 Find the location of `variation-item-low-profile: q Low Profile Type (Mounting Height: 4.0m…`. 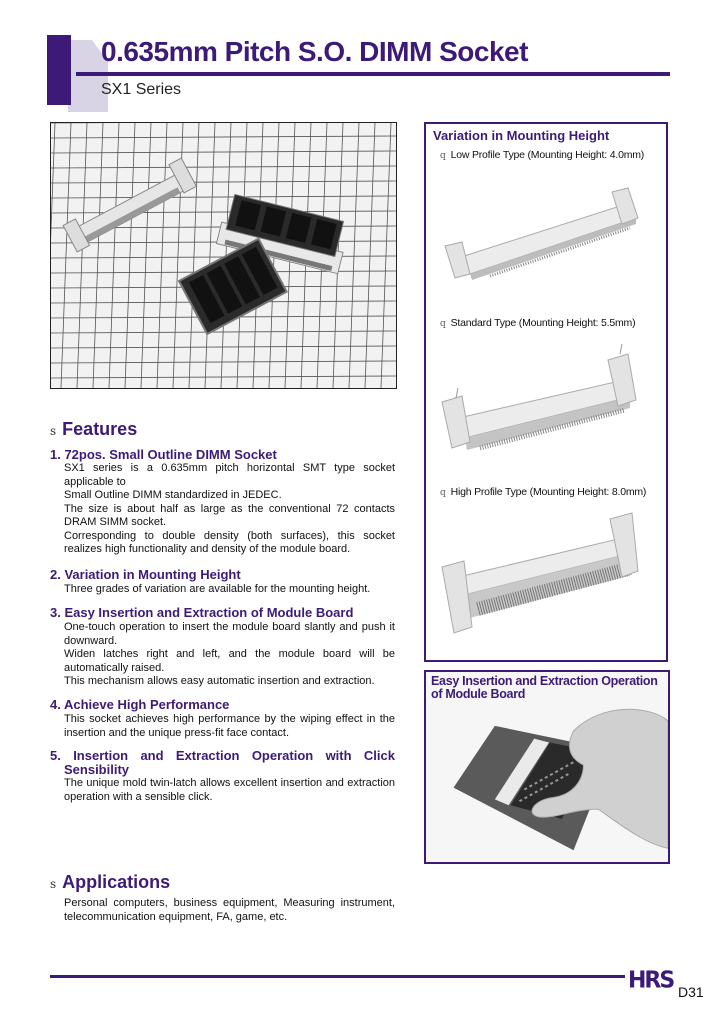

variation-item-low-profile: q Low Profile Type (Mounting Height: 4.0m… is located at coordinates (542, 155).